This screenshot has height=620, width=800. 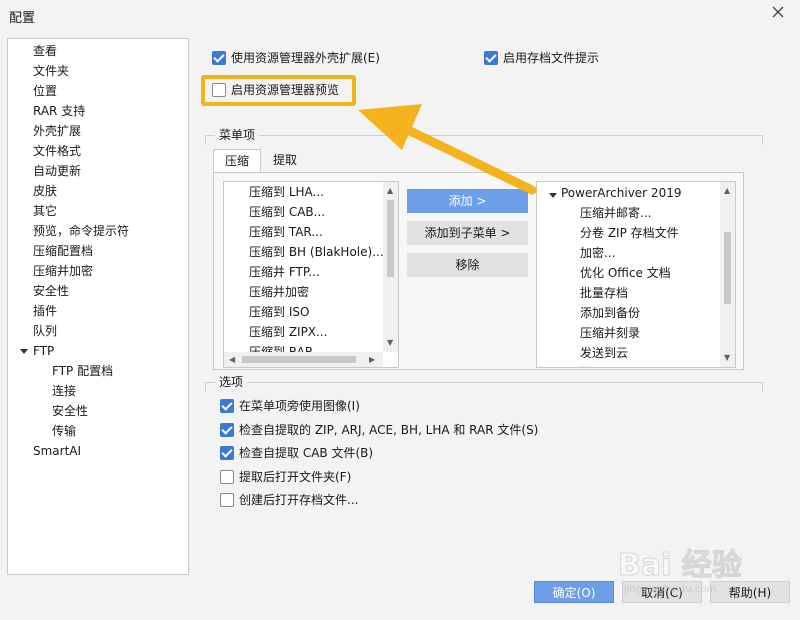 I want to click on options-group-frame, so click(x=484, y=387).